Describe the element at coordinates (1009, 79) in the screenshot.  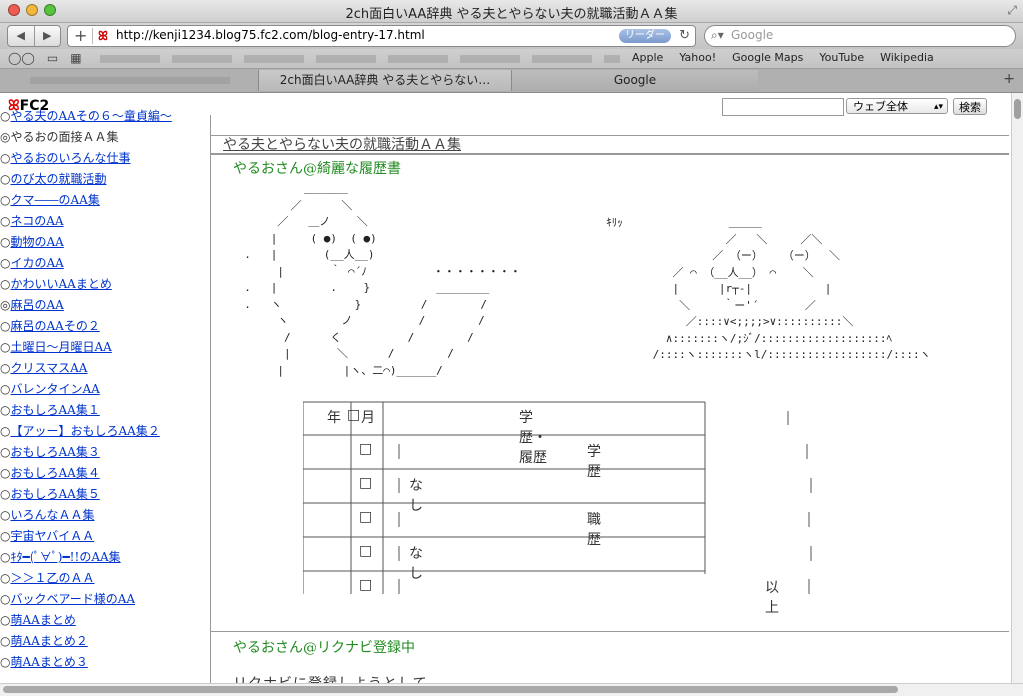
I see `new-tab-icon: +` at that location.